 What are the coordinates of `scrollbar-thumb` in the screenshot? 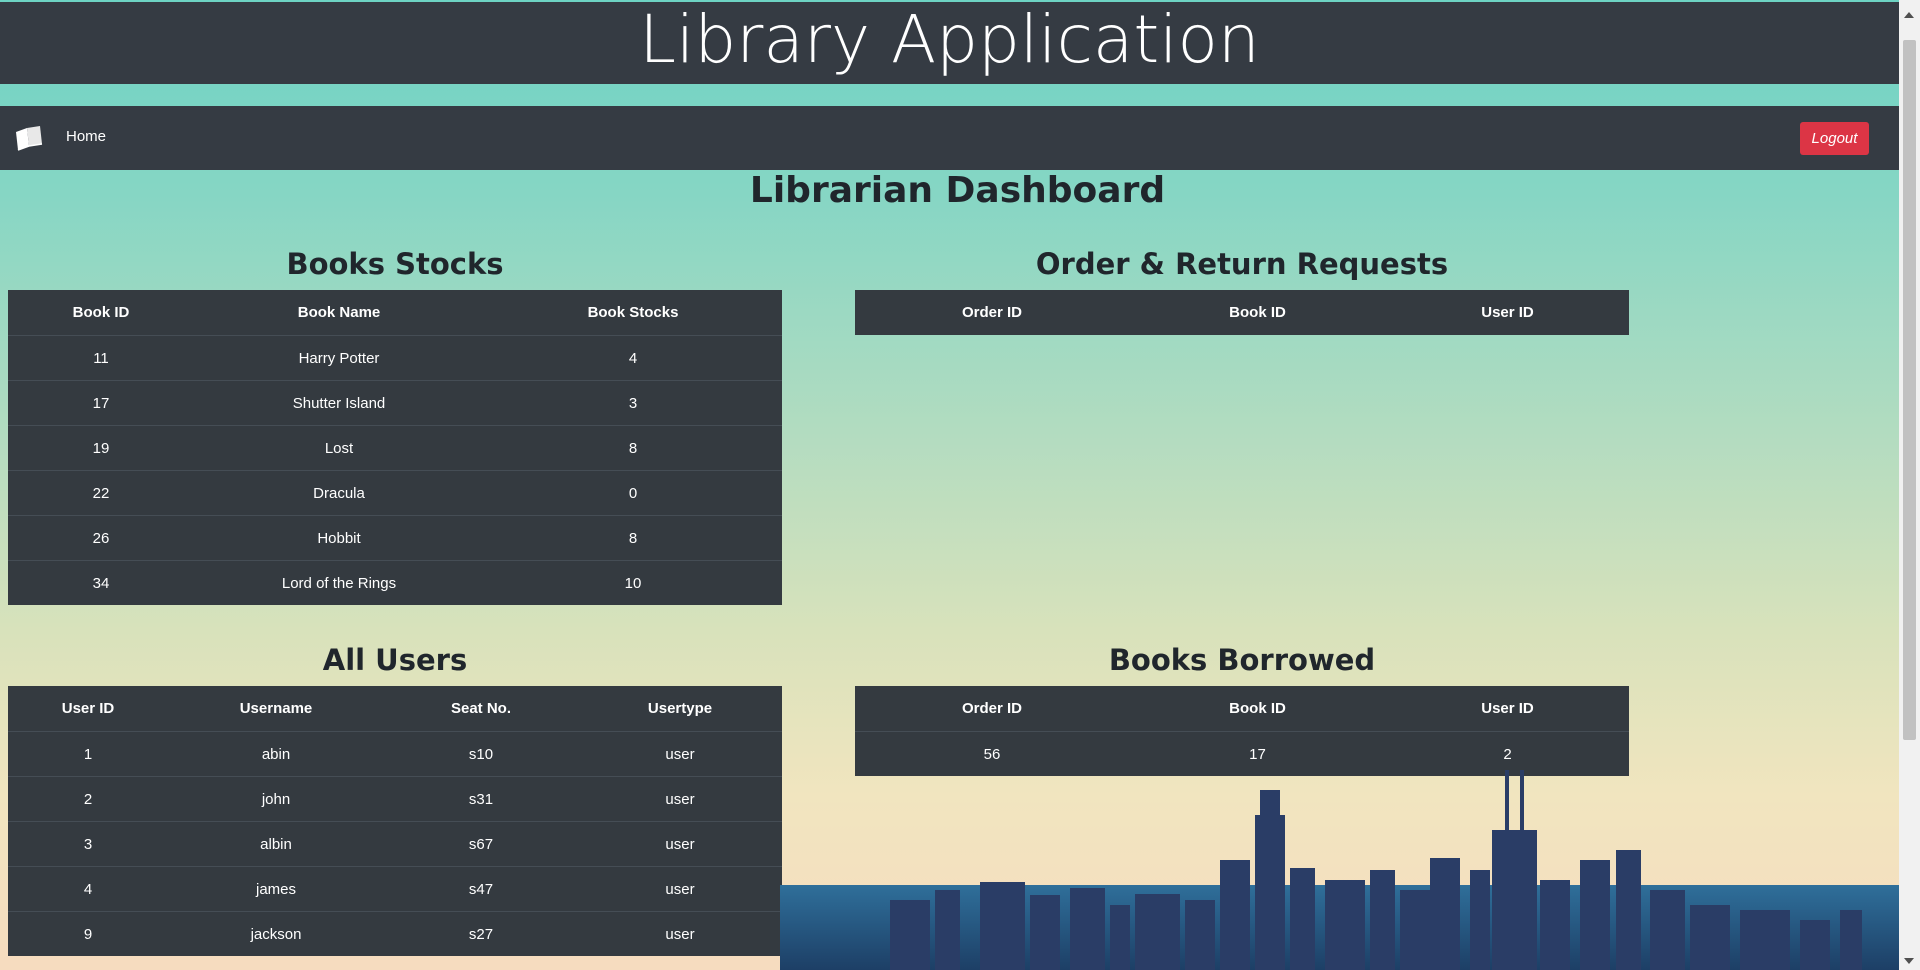 It's located at (1909, 390).